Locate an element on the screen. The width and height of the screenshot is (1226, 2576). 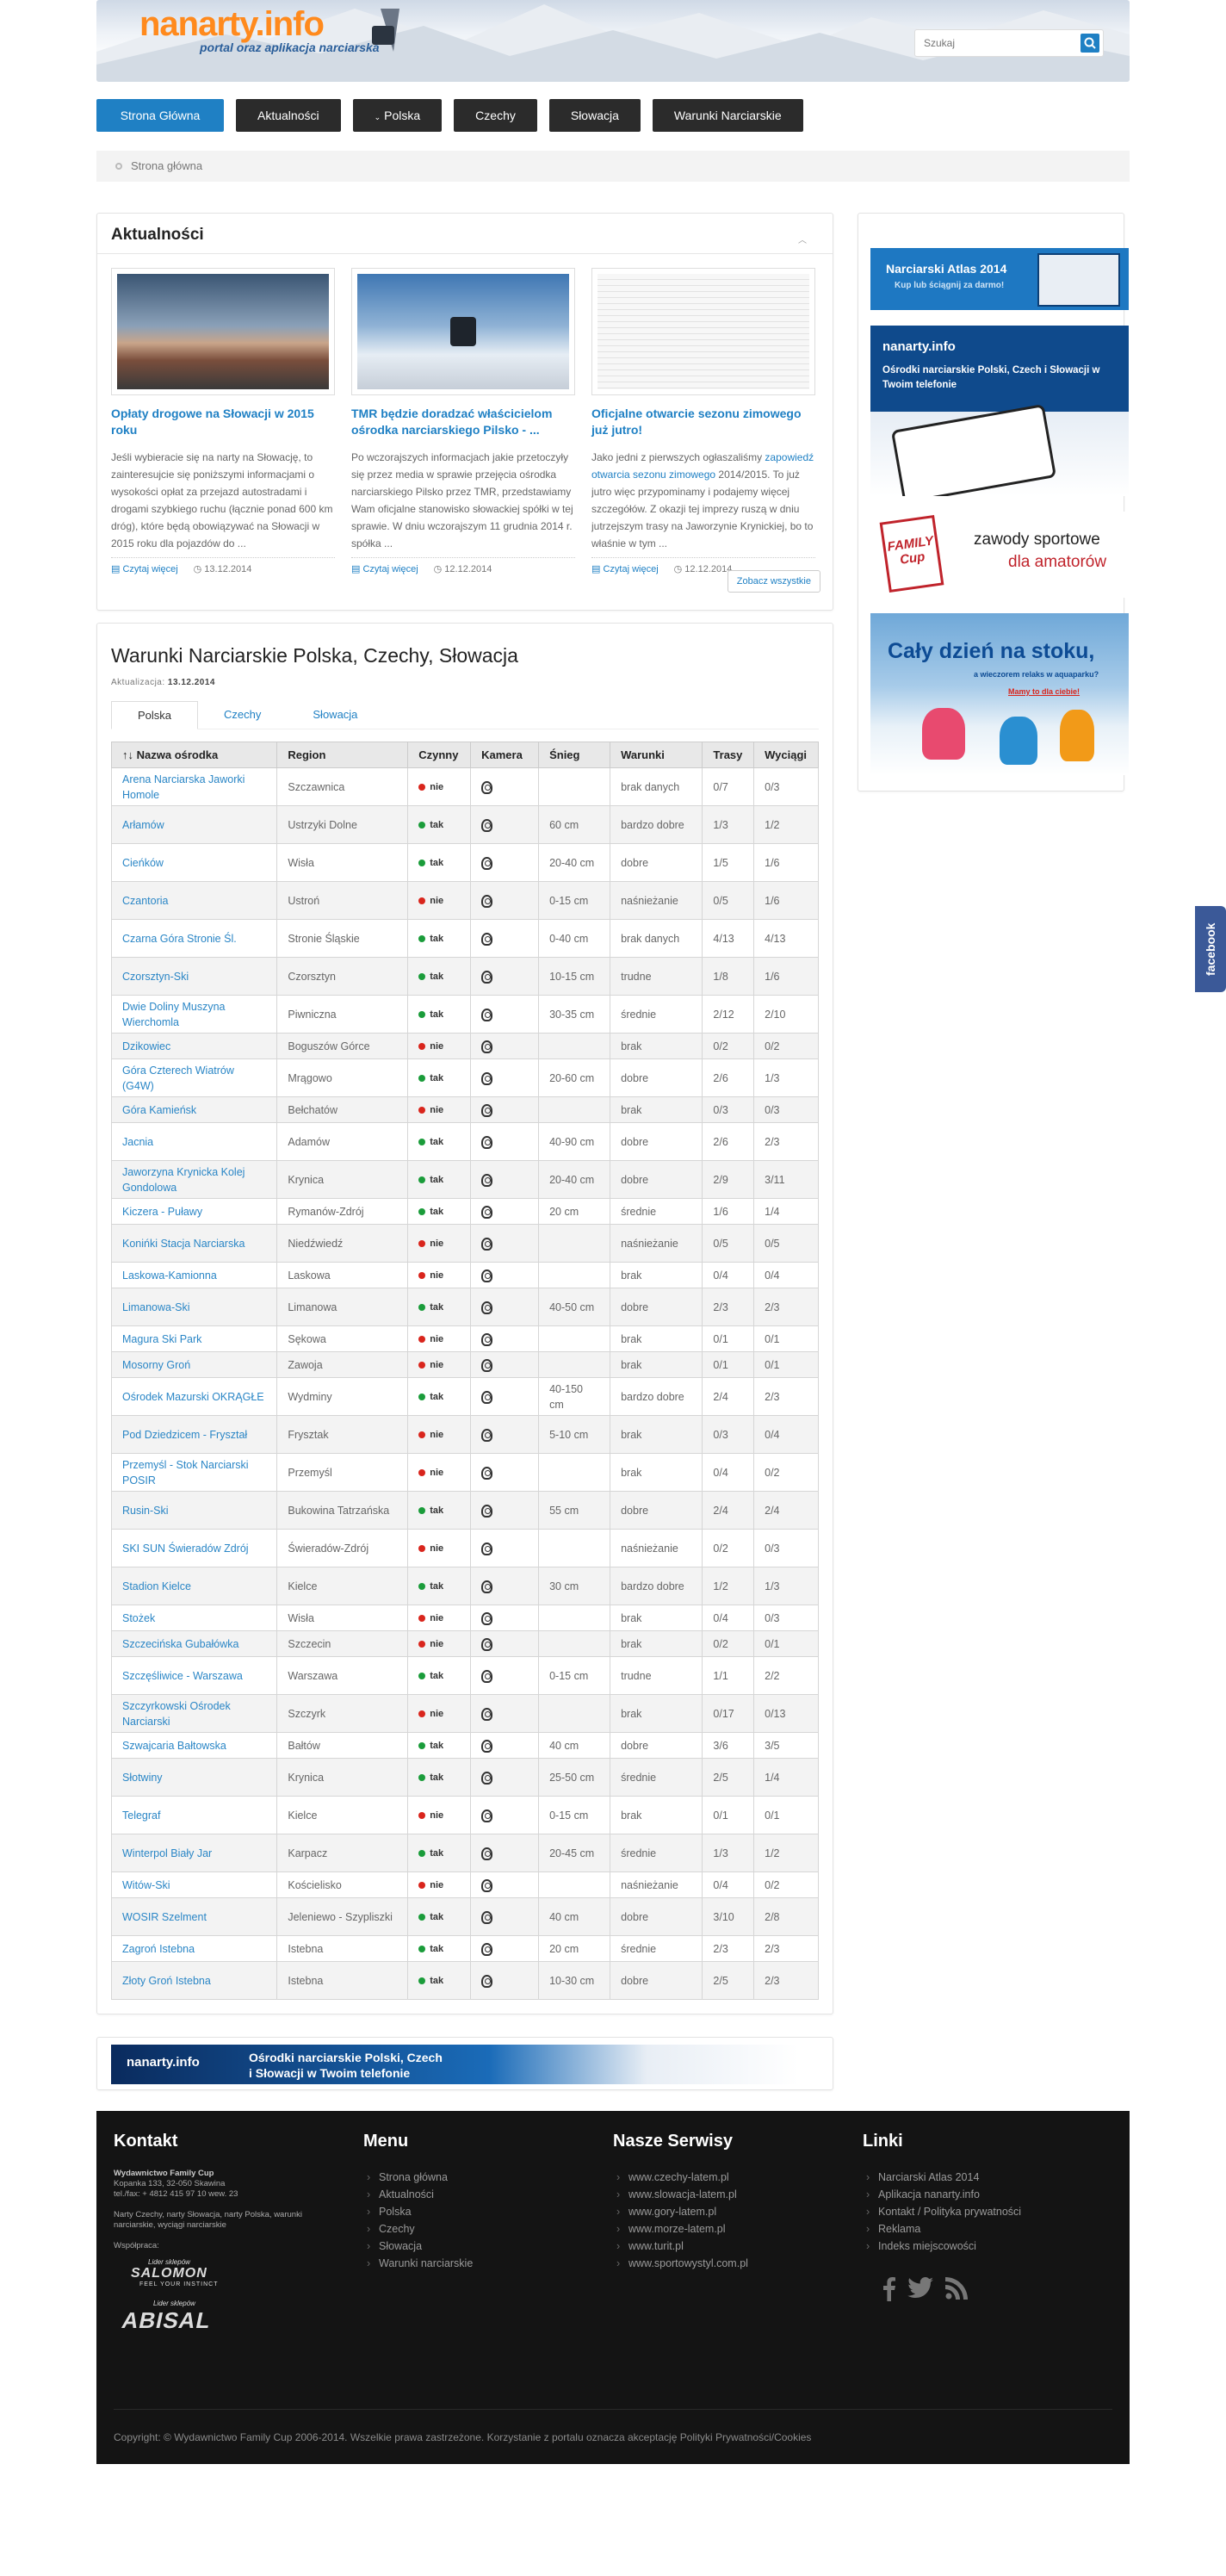
resort-link: Stożek is located at coordinates (138, 1618).